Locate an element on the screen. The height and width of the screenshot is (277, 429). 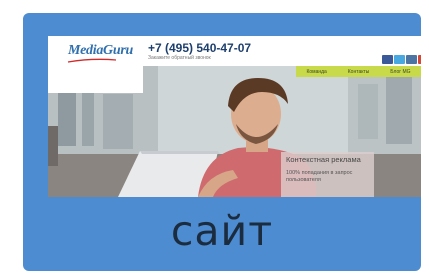
facebook-icon is located at coordinates (387, 59).